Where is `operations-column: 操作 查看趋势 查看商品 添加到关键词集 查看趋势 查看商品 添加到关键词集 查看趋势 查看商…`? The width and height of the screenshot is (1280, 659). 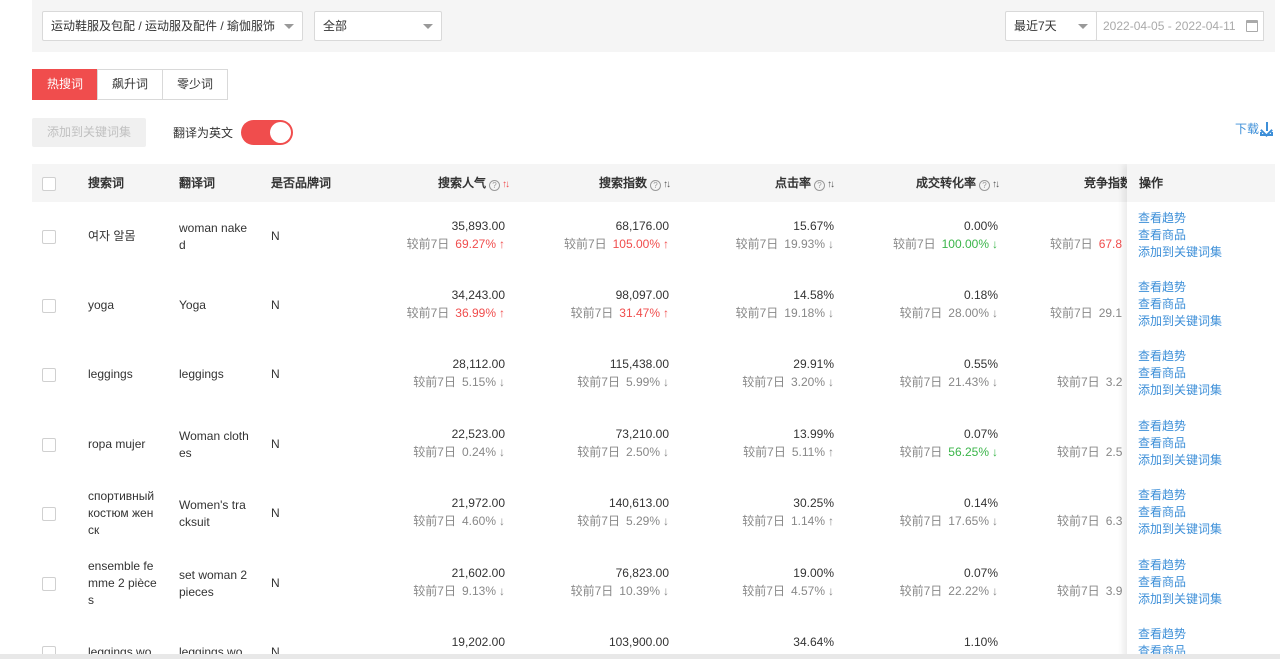 operations-column: 操作 查看趋势 查看商品 添加到关键词集 查看趋势 查看商品 添加到关键词集 查看趋势 查看商… is located at coordinates (1201, 411).